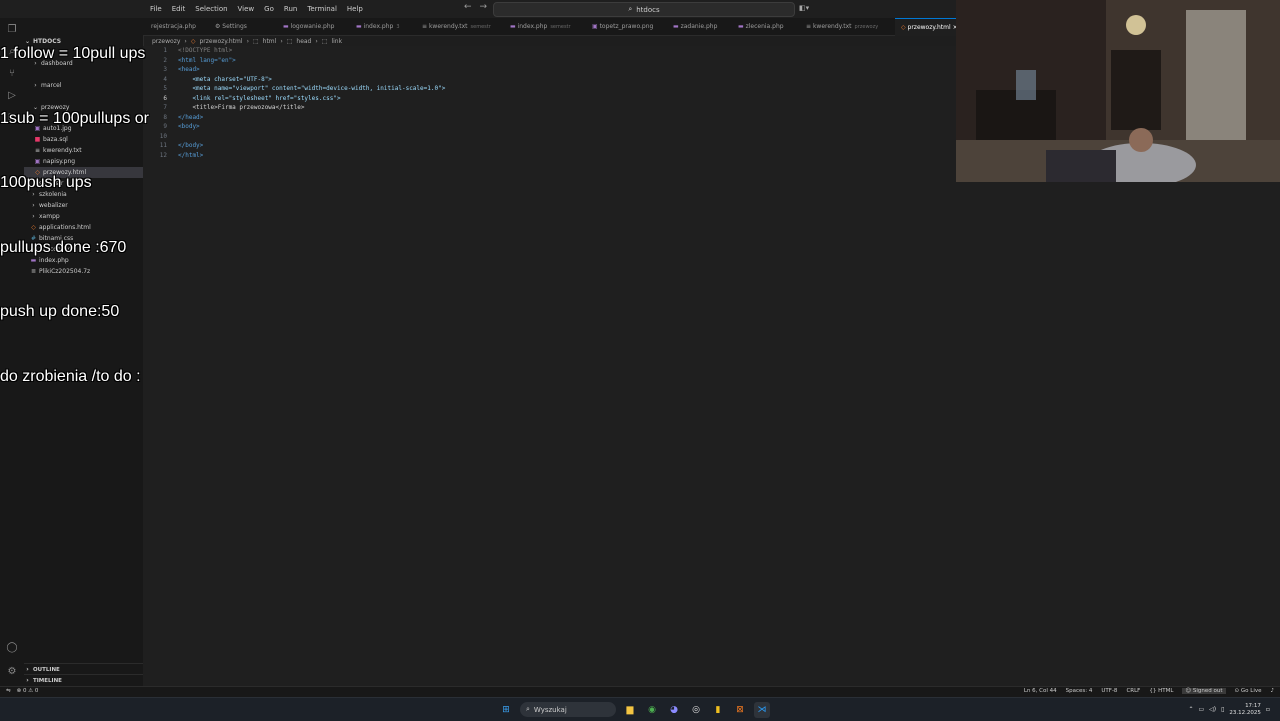 This screenshot has width=1280, height=721. I want to click on breadcrumb-folder: przewozy, so click(166, 41).